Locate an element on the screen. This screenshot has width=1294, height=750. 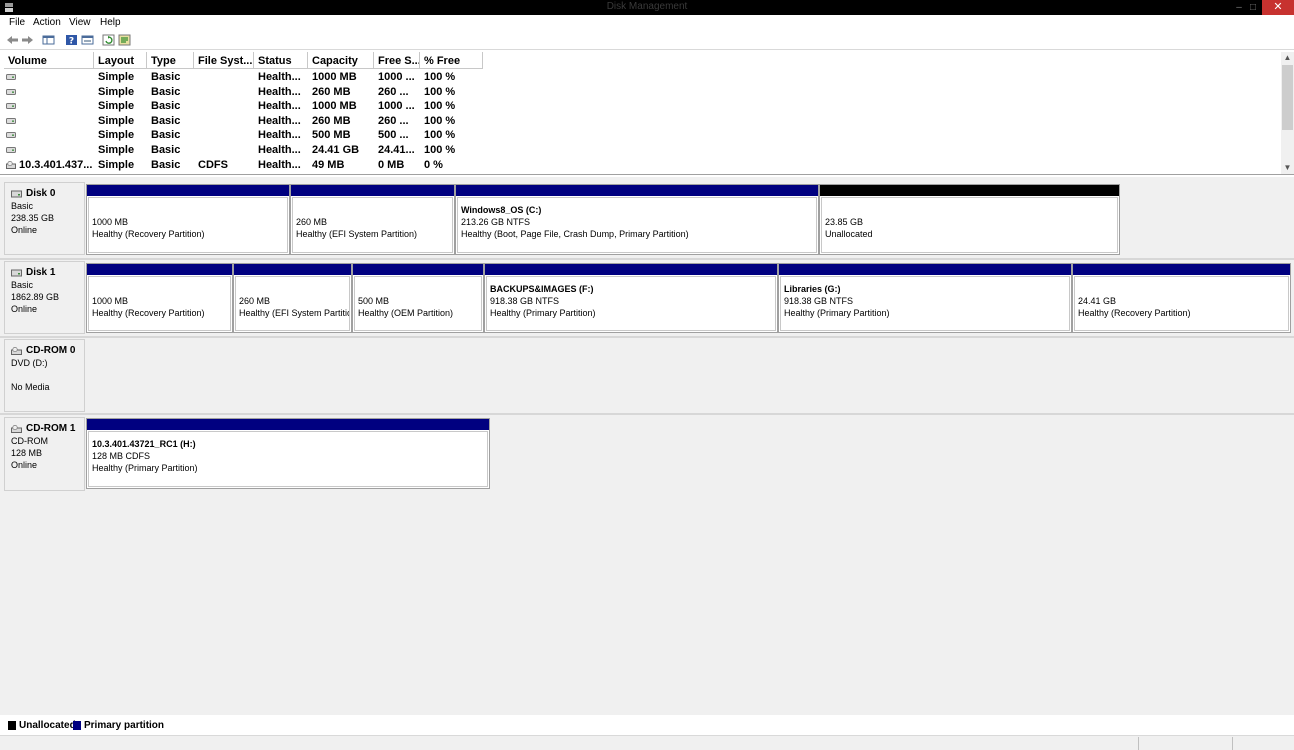
disk-1-label: Disk 1 Basic 1862.89 GB Online is located at coordinates (44, 297).